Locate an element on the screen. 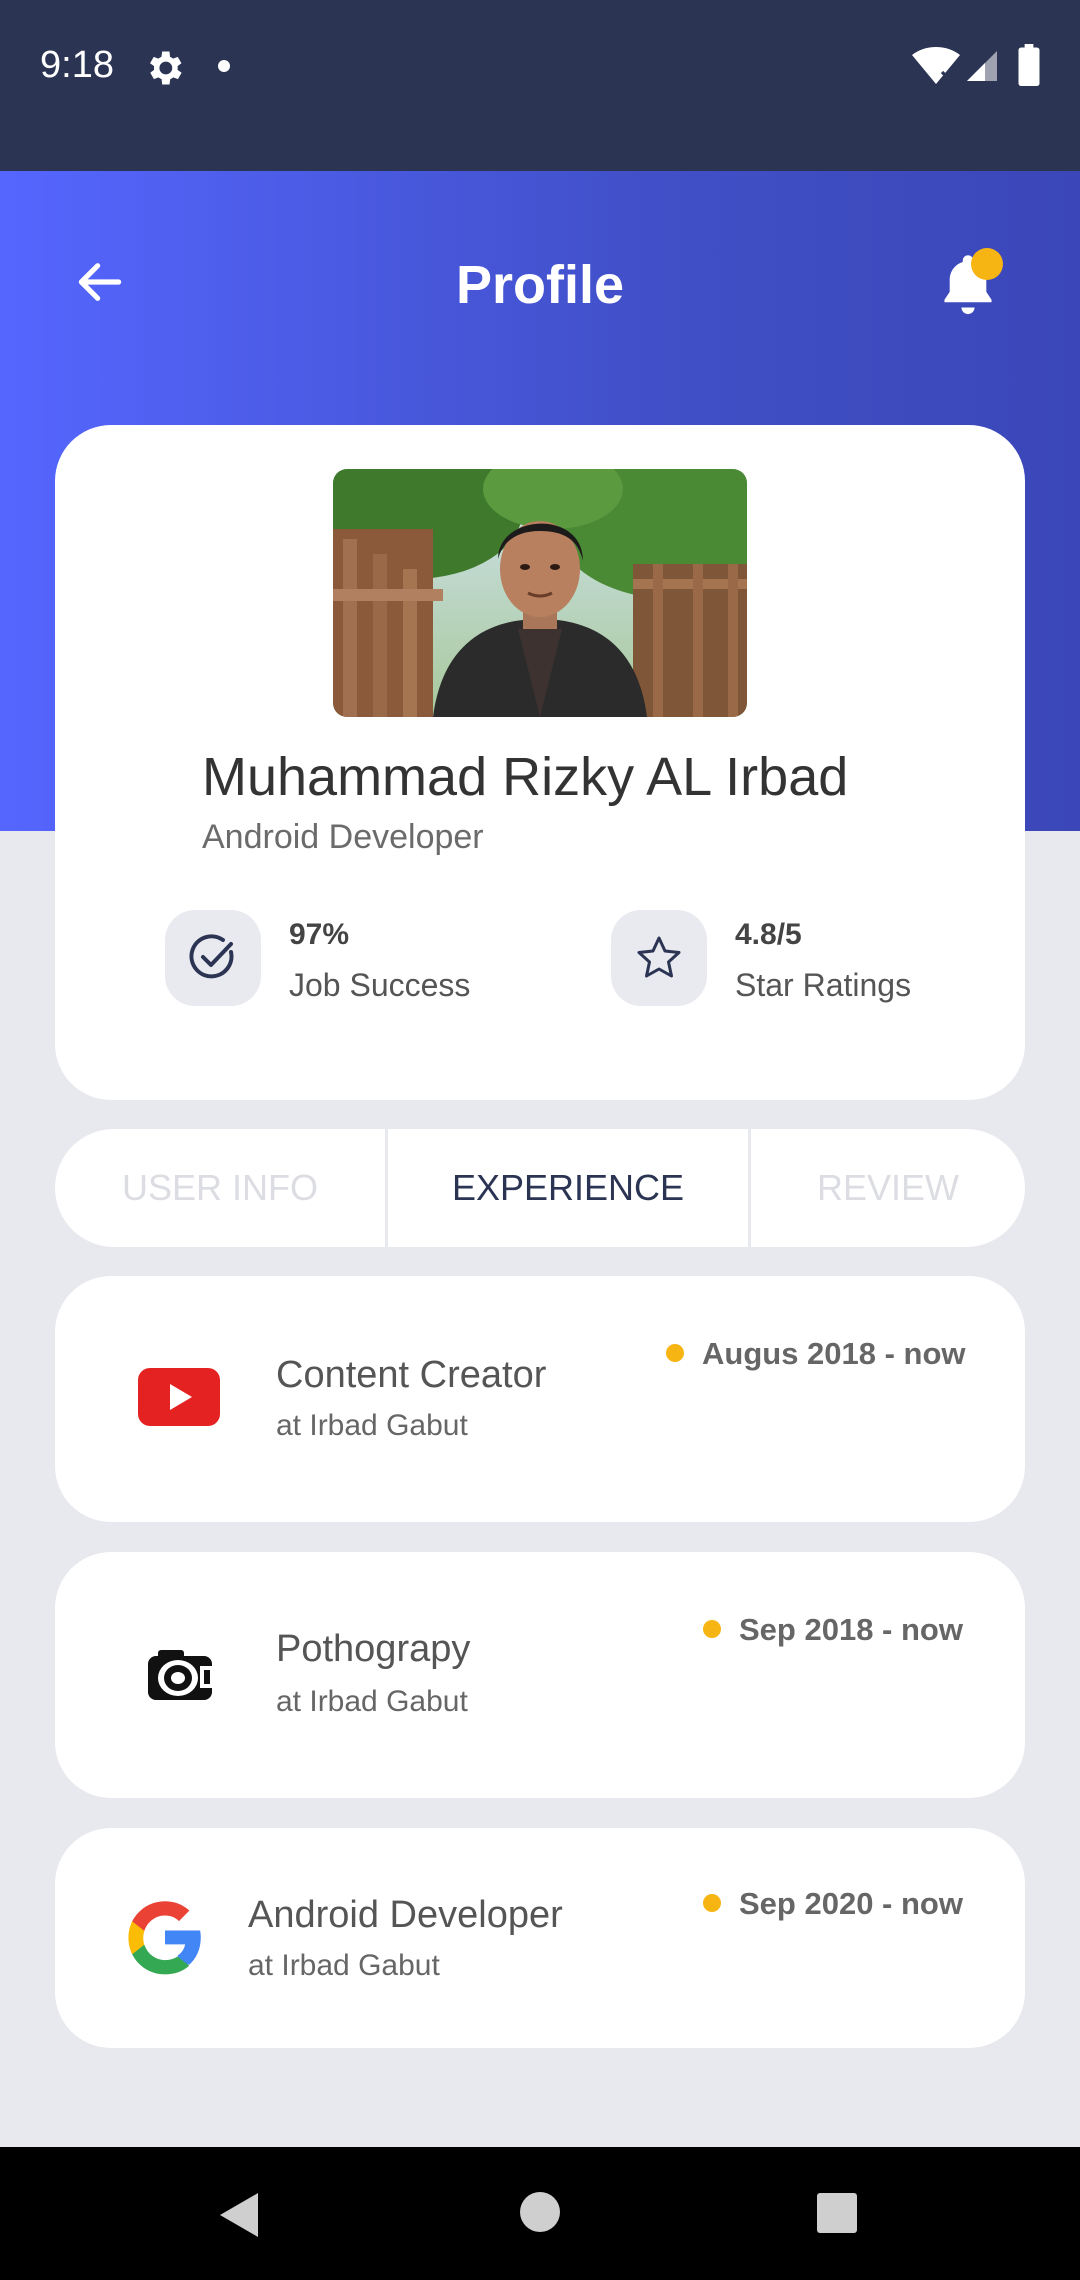  navigation-bar is located at coordinates (540, 2213).